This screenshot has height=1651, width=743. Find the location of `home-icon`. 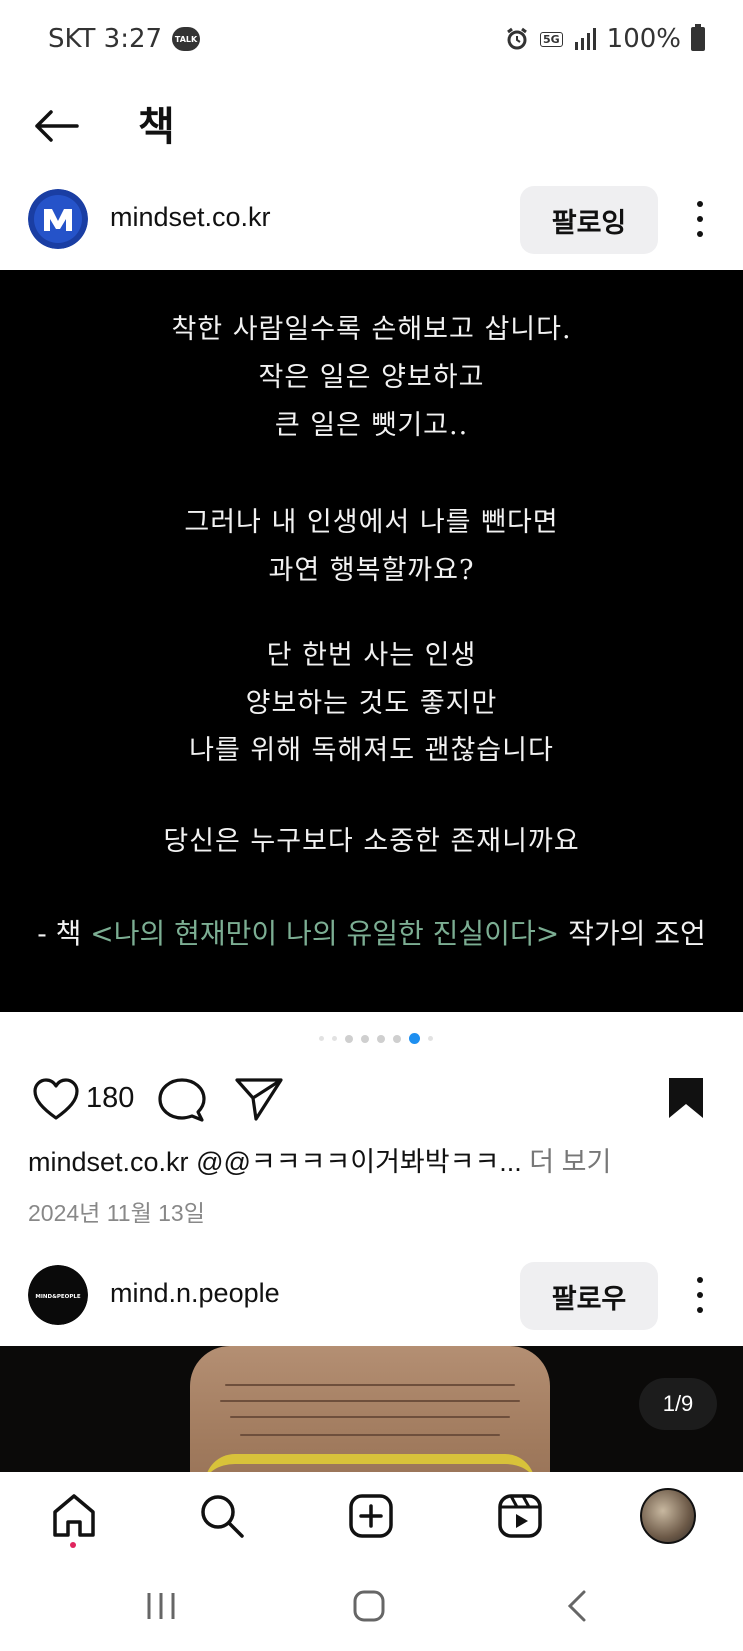

home-icon is located at coordinates (74, 1515).